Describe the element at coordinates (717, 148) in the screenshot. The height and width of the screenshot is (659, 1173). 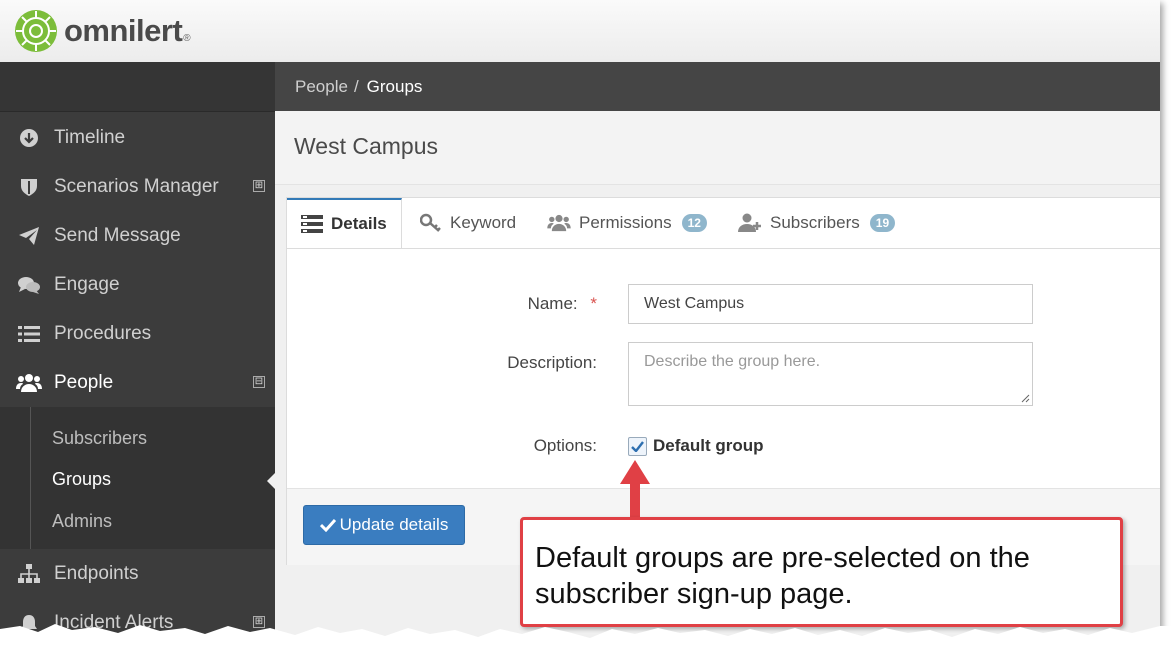
I see `page-header: West Campus` at that location.